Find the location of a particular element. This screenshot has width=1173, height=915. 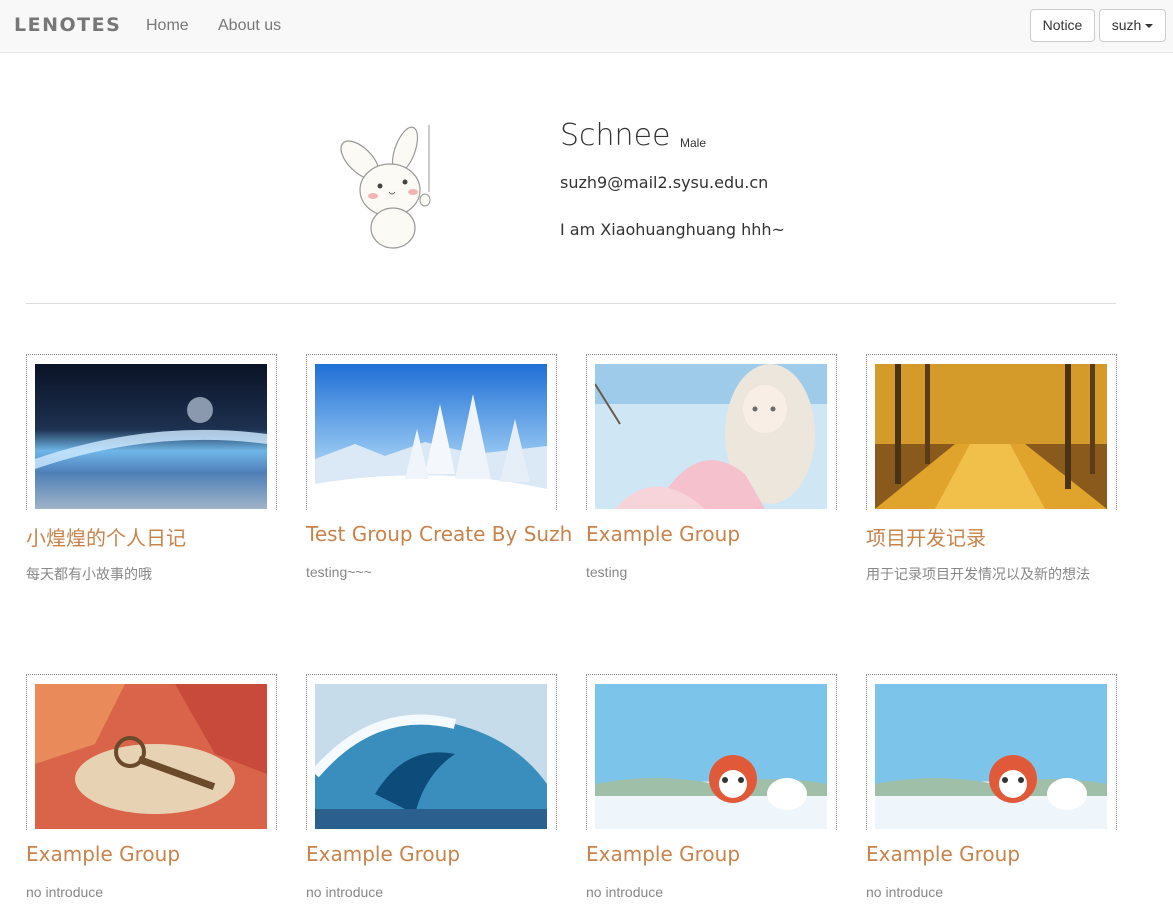

caret-down-icon is located at coordinates (1149, 26).